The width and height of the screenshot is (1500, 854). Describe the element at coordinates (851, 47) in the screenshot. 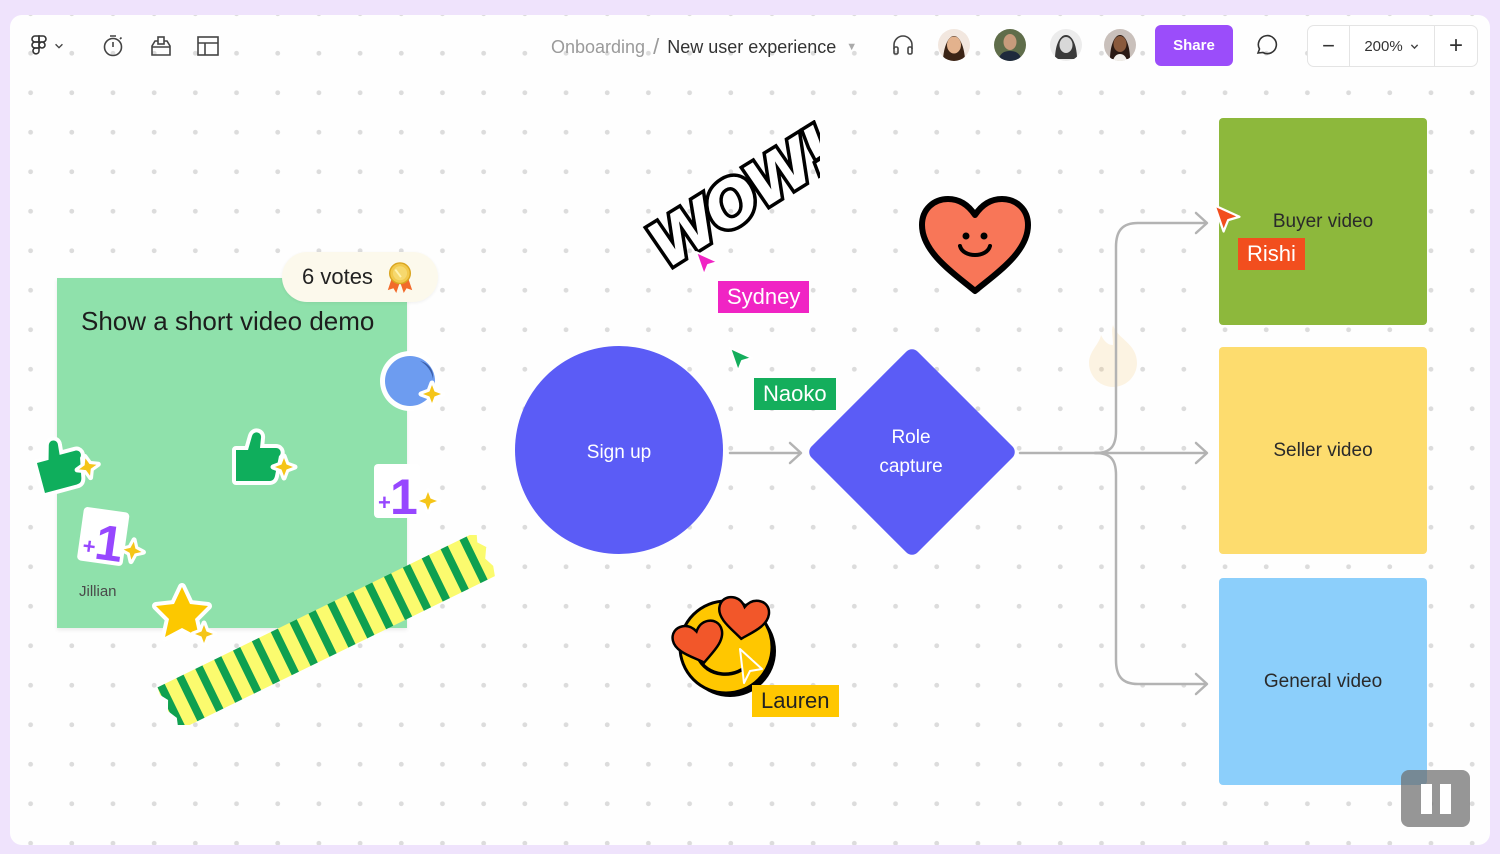

I see `chevron-down-icon: ▼` at that location.